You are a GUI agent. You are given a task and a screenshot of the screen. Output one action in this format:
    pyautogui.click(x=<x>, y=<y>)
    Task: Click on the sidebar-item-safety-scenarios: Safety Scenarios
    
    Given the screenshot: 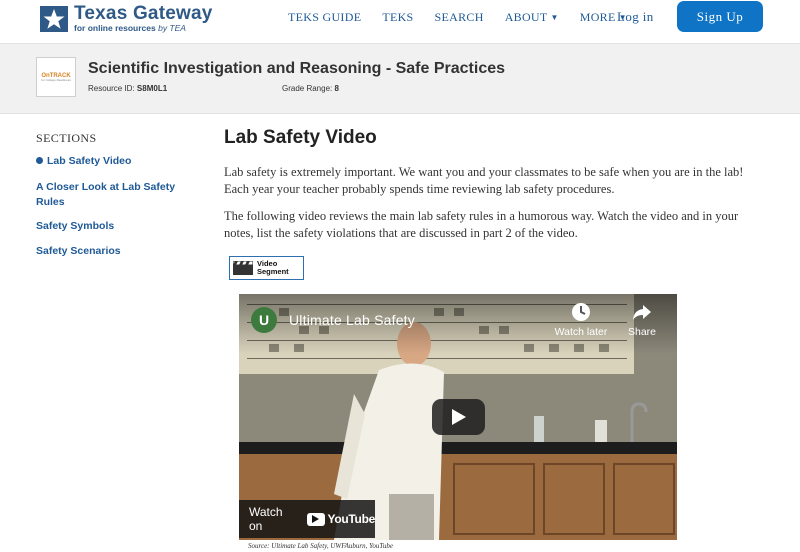 What is the action you would take?
    pyautogui.click(x=116, y=251)
    